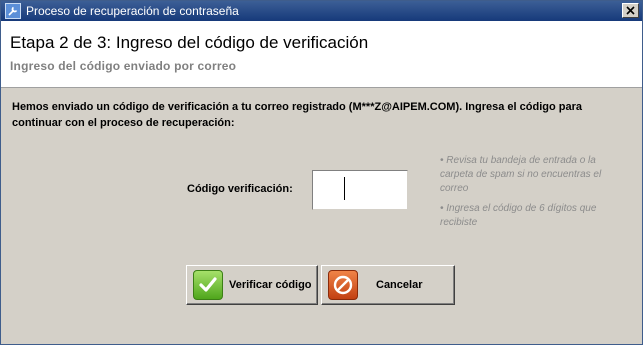  I want to click on text-caret, so click(344, 188).